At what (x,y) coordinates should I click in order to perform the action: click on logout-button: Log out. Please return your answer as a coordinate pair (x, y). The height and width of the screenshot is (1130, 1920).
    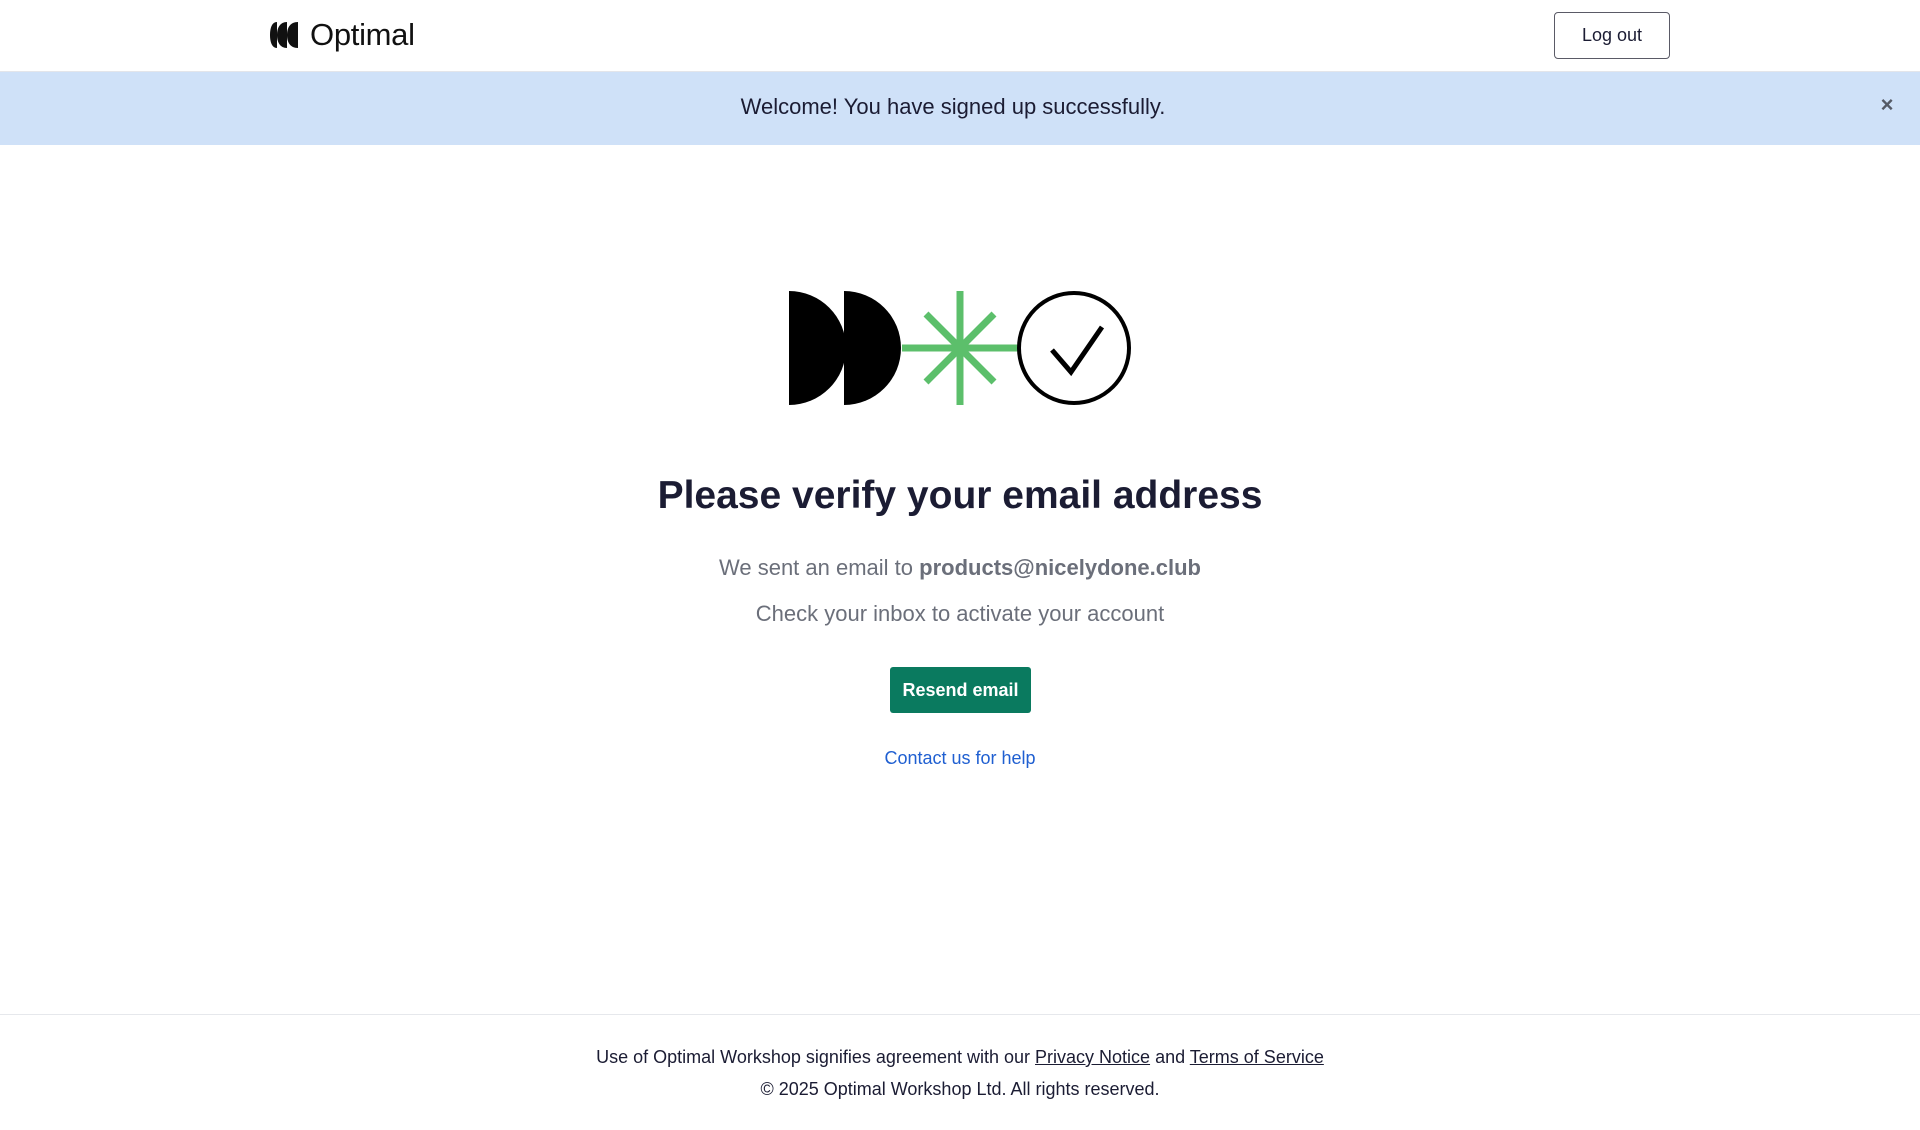
    Looking at the image, I should click on (1612, 35).